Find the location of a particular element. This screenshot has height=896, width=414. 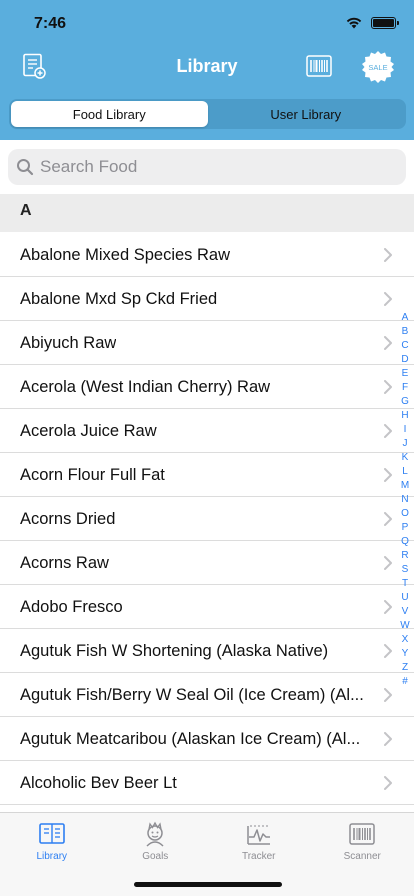

home-indicator is located at coordinates (208, 884).